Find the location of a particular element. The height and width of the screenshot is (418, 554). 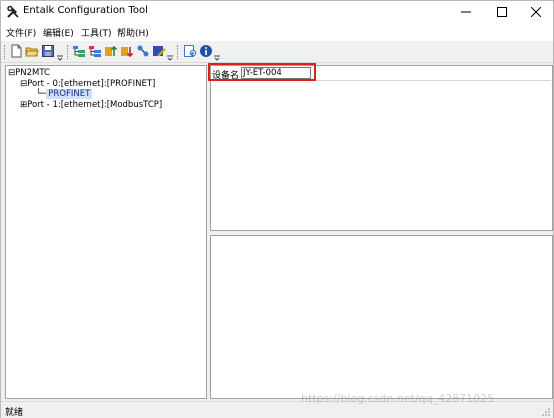

menu-help: 帮助(H) is located at coordinates (133, 32).